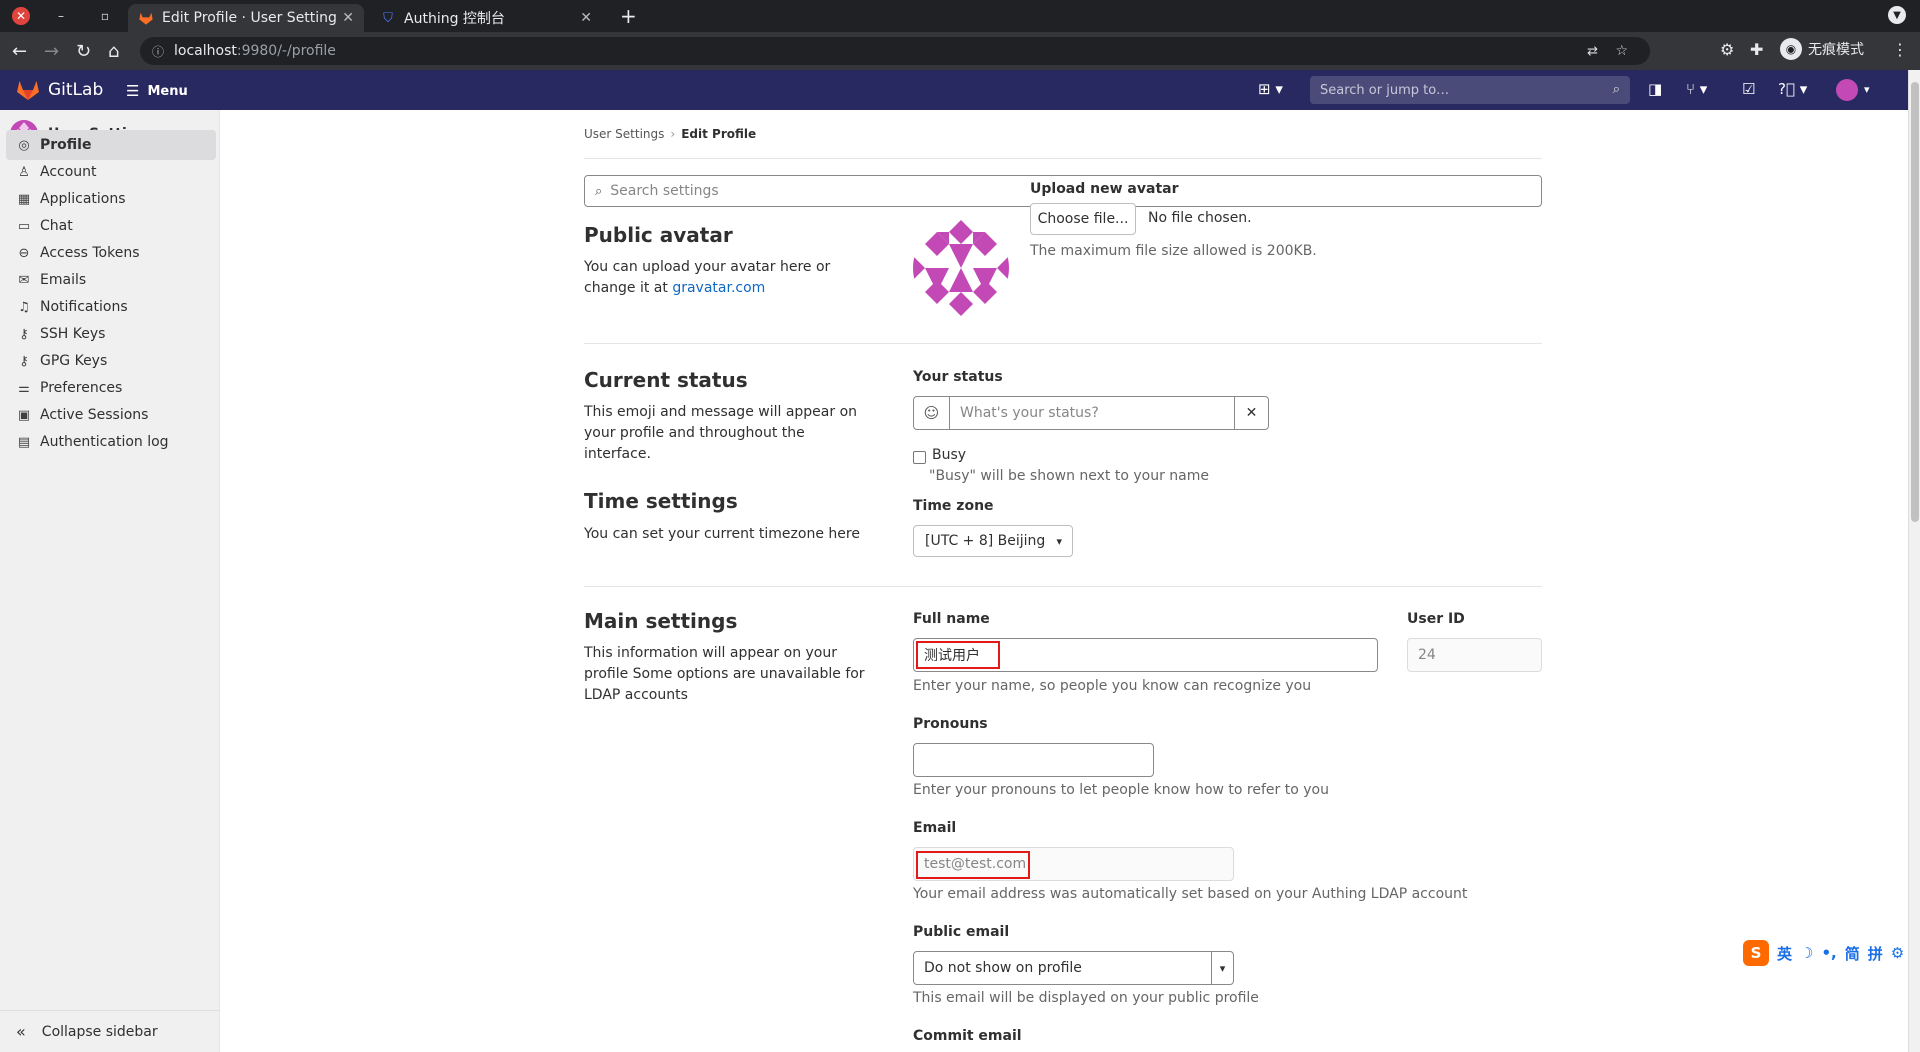  I want to click on token-icon: ⊖, so click(24, 253).